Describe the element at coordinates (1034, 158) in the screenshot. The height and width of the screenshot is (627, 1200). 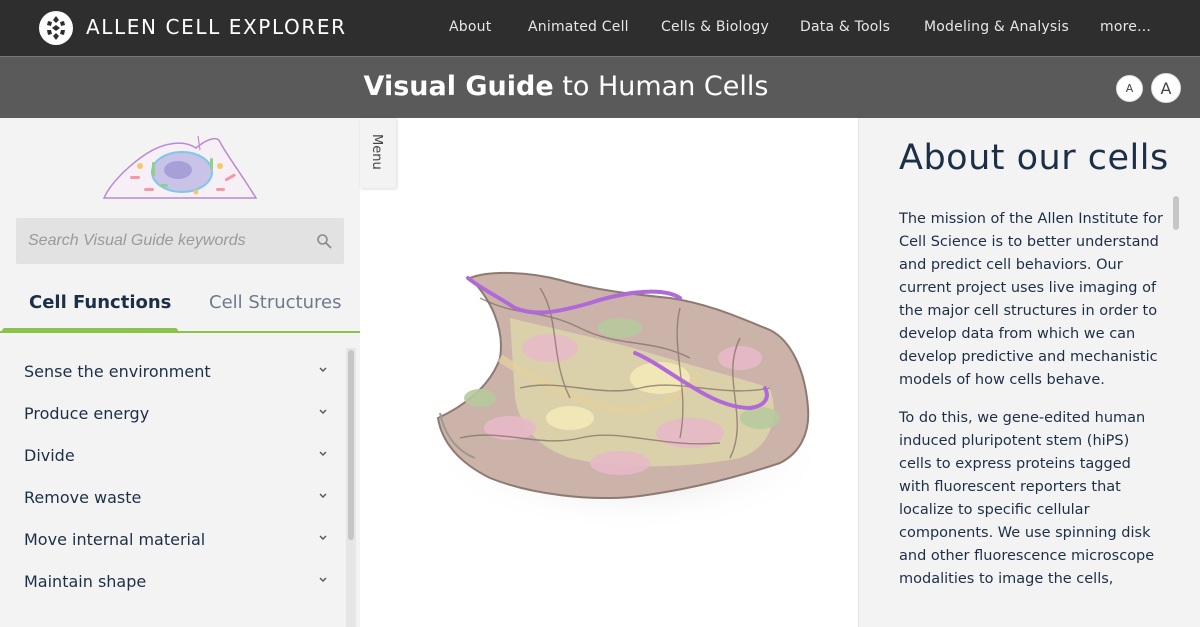
I see `about-heading: About our cells` at that location.